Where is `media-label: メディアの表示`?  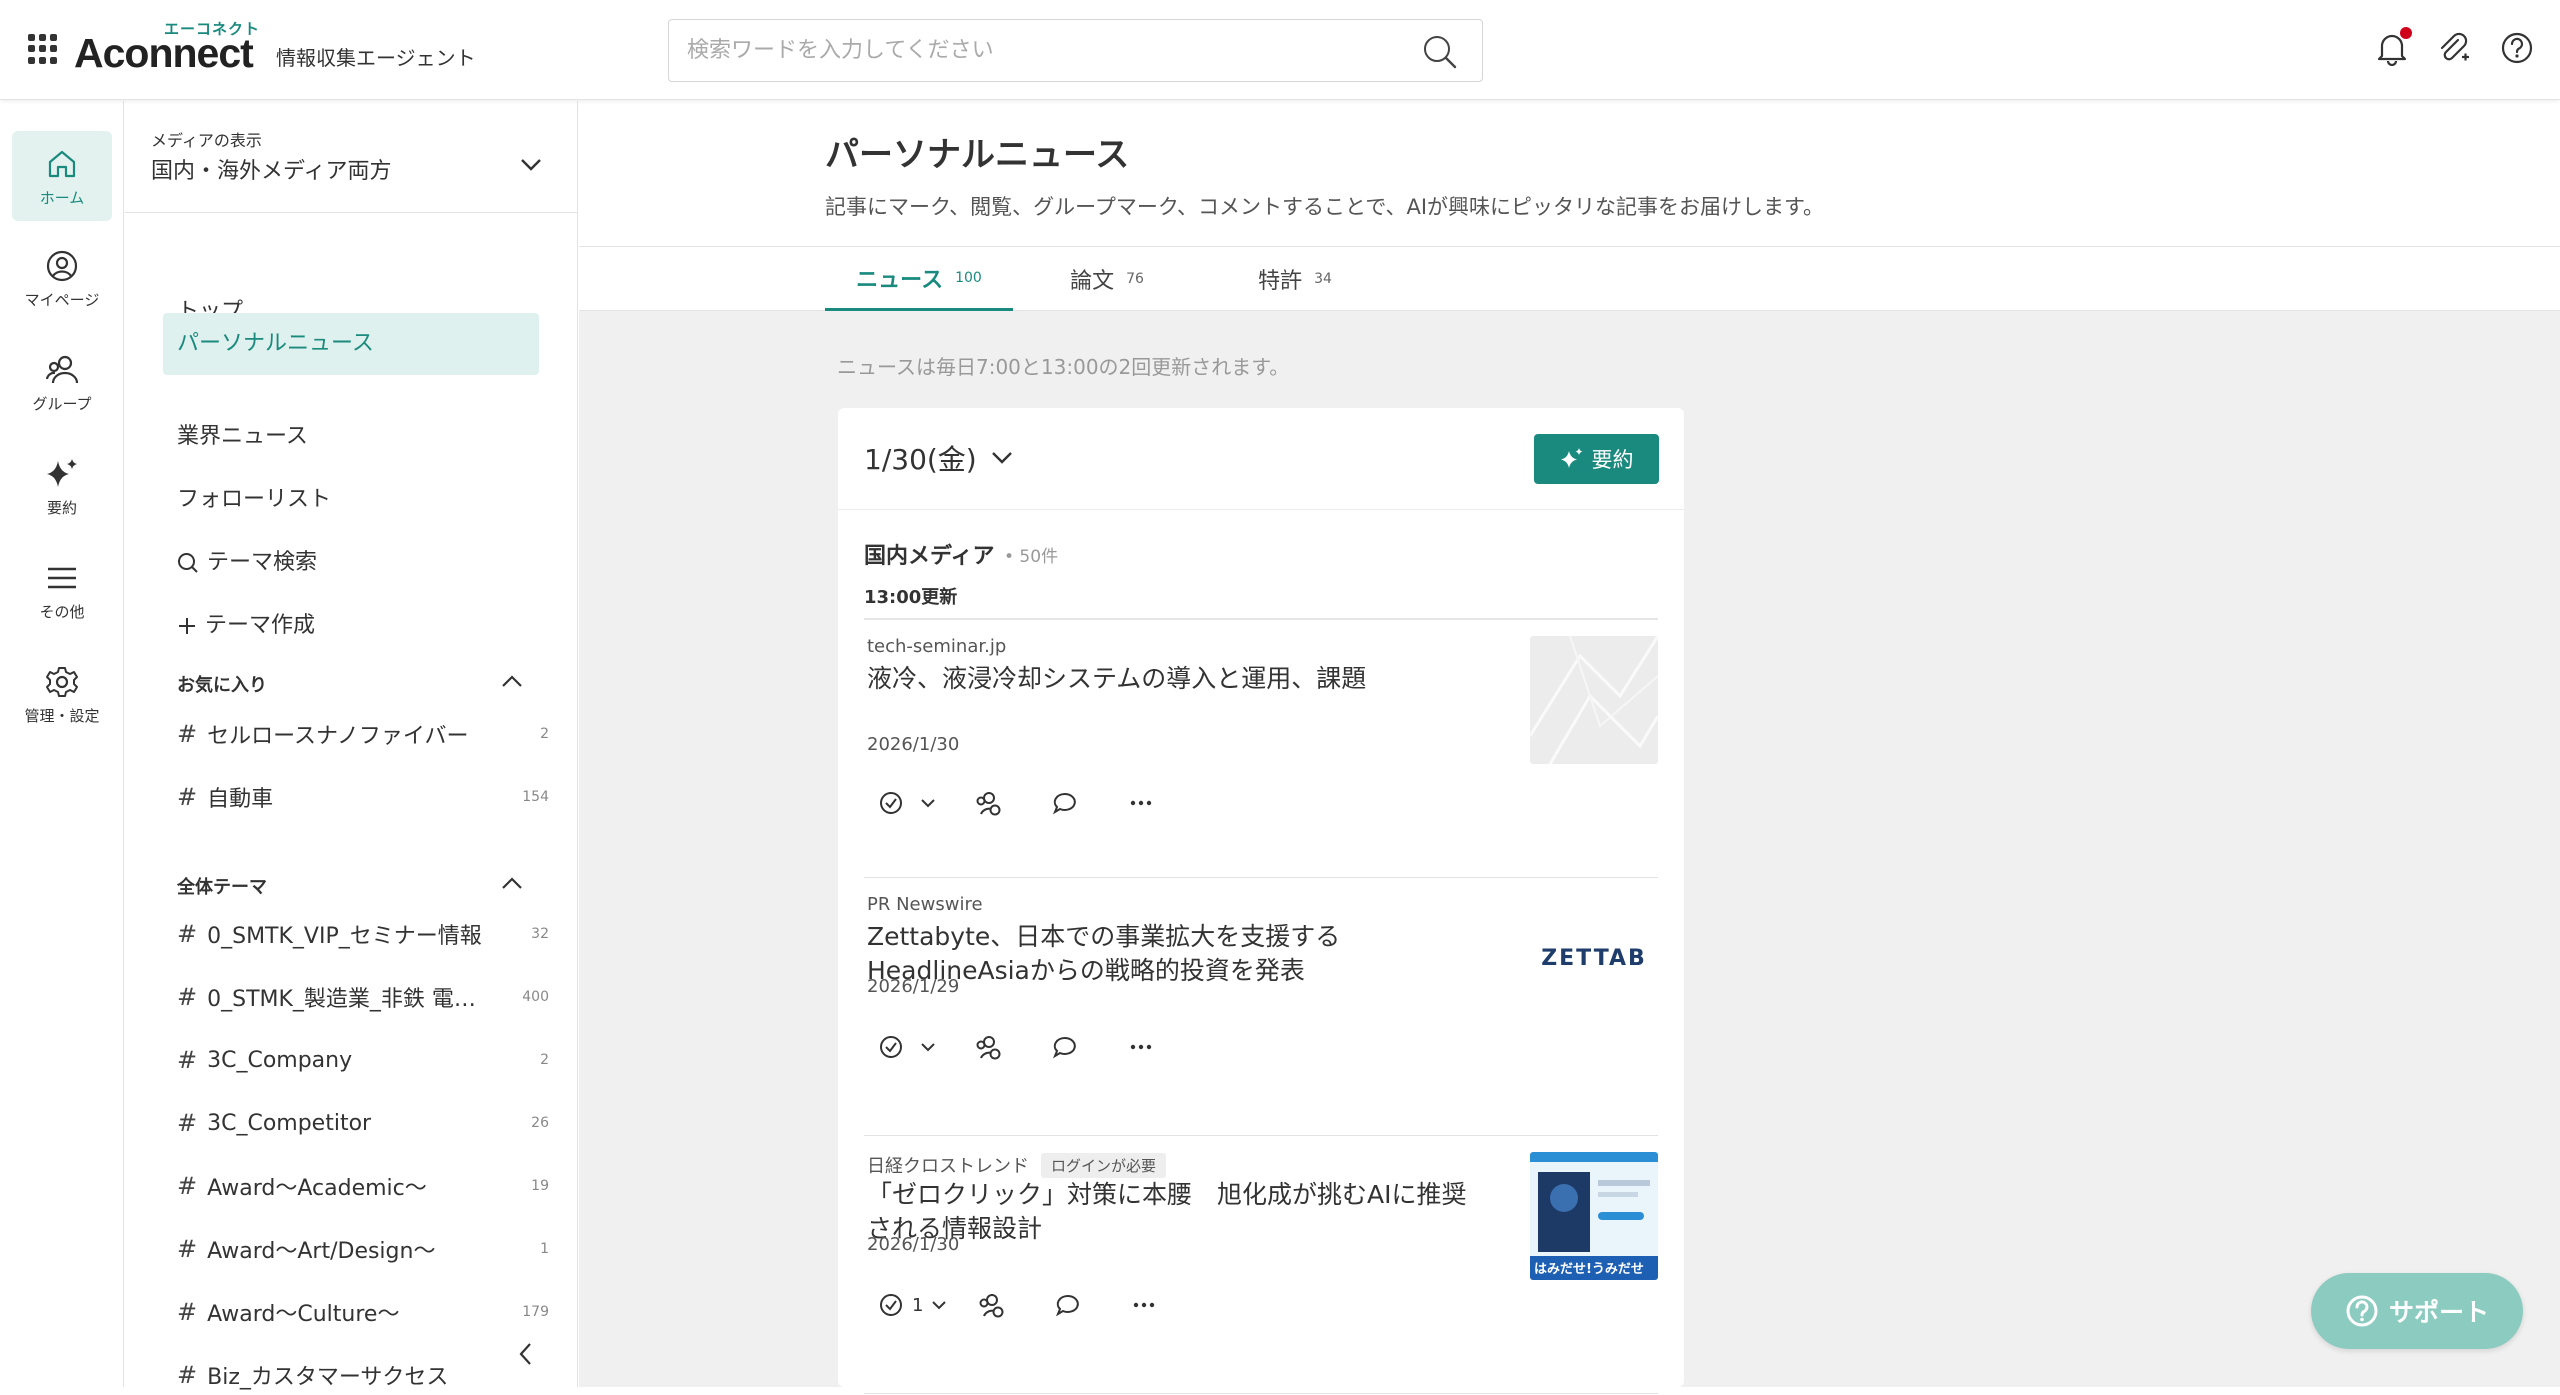 media-label: メディアの表示 is located at coordinates (206, 140).